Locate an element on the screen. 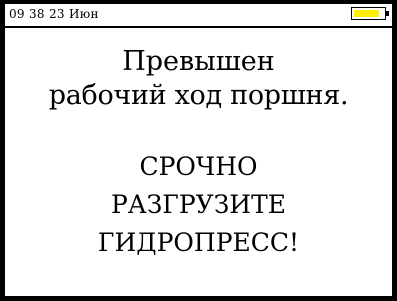 This screenshot has width=397, height=301. battery-icon is located at coordinates (370, 13).